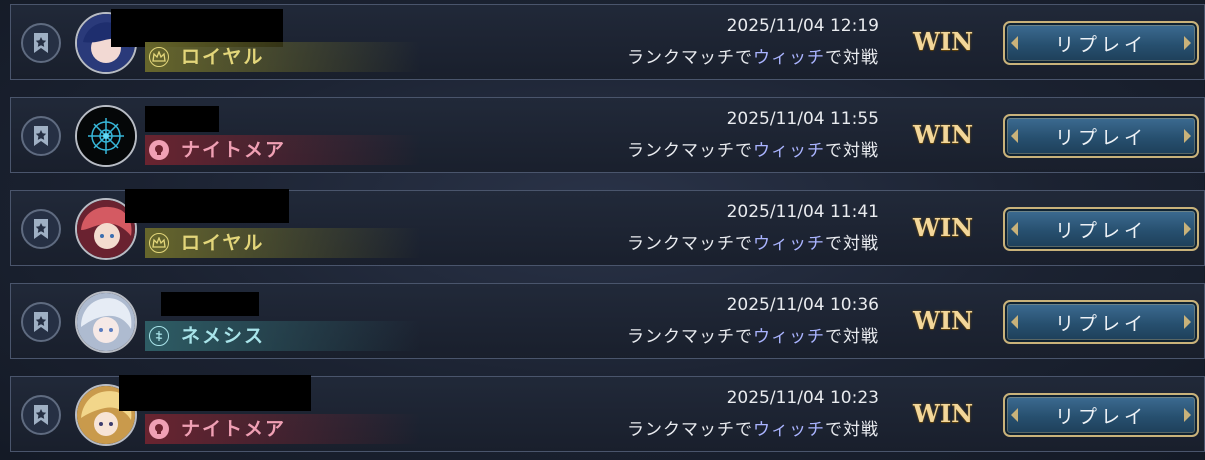  What do you see at coordinates (802, 26) in the screenshot?
I see `match-timestamp: 2025/11/04 12:19` at bounding box center [802, 26].